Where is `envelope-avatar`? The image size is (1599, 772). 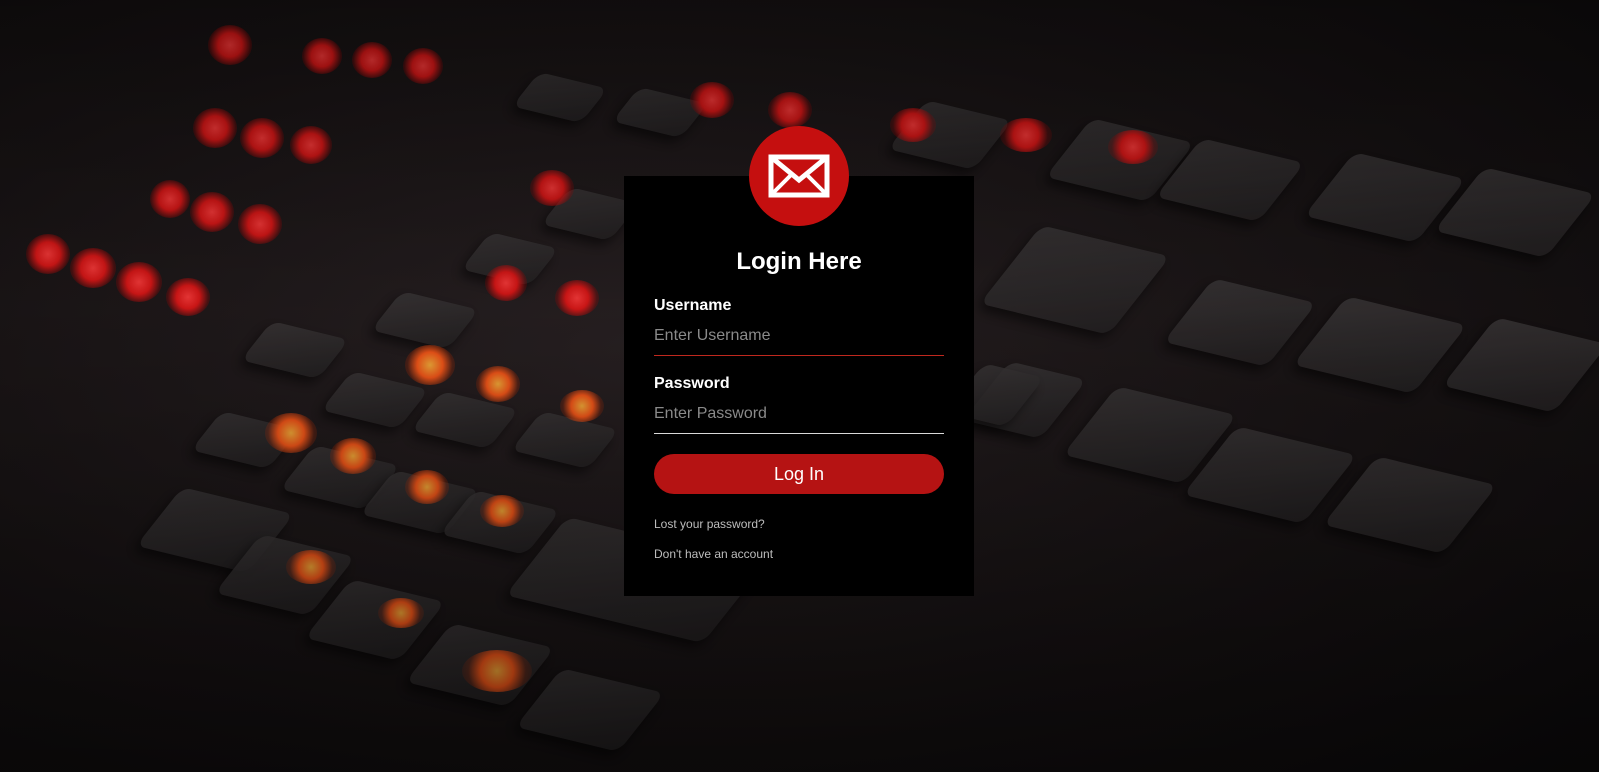 envelope-avatar is located at coordinates (799, 176).